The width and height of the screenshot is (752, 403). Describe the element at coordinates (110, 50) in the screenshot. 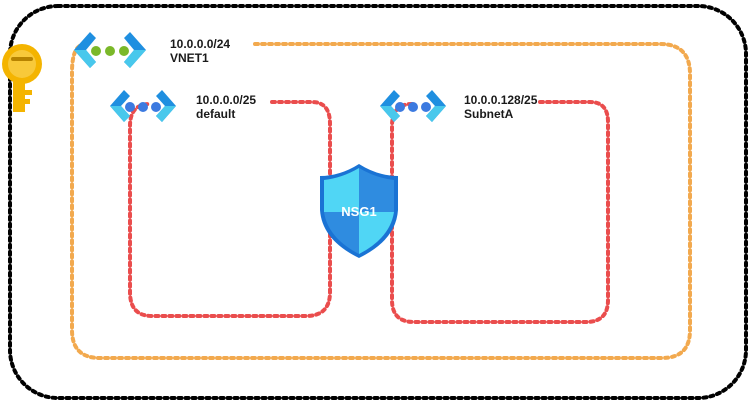

I see `virtual-network-icon` at that location.